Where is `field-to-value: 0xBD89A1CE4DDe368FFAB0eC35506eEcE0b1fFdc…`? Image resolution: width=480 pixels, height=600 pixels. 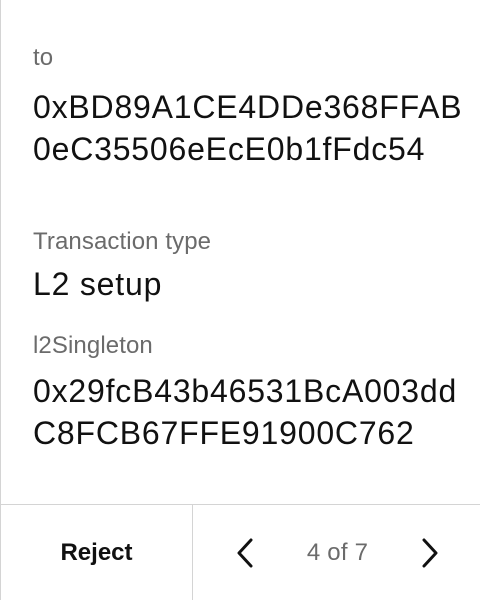 field-to-value: 0xBD89A1CE4DDe368FFAB0eC35506eEcE0b1fFdc… is located at coordinates (248, 128).